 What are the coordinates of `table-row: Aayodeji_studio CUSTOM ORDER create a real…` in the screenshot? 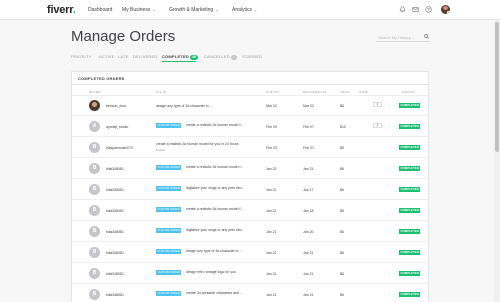 It's located at (250, 127).